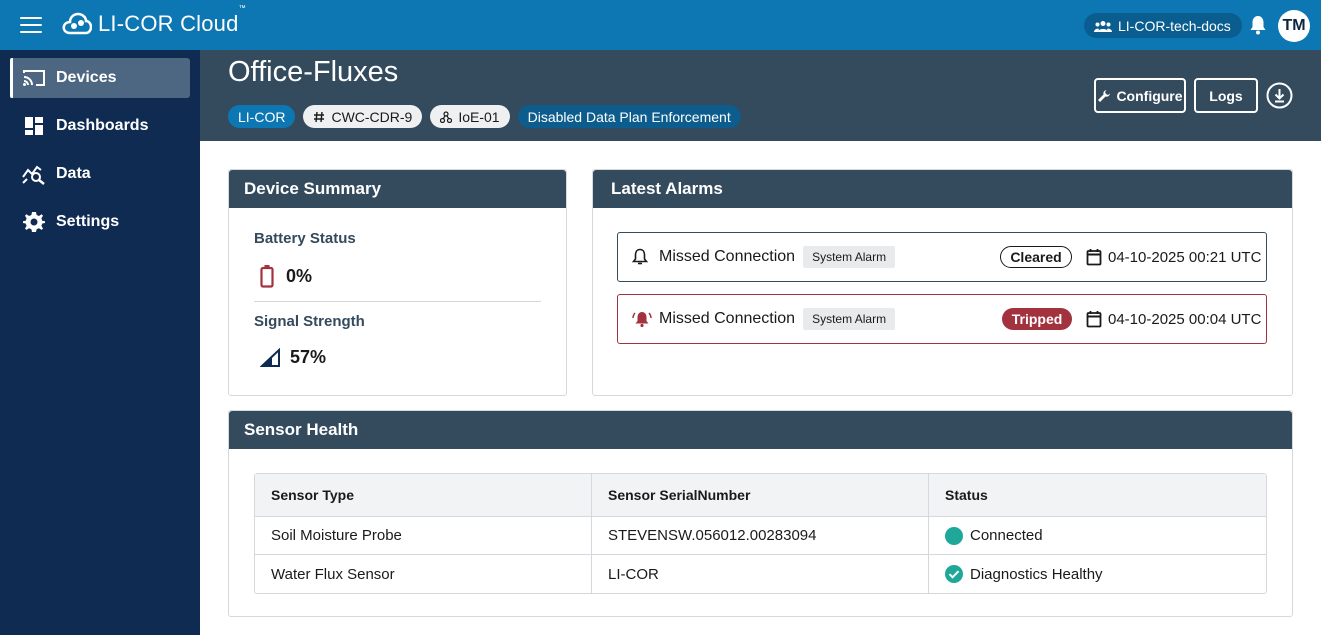  I want to click on table-header-row: Sensor Type Sensor SerialNumber Status, so click(760, 495).